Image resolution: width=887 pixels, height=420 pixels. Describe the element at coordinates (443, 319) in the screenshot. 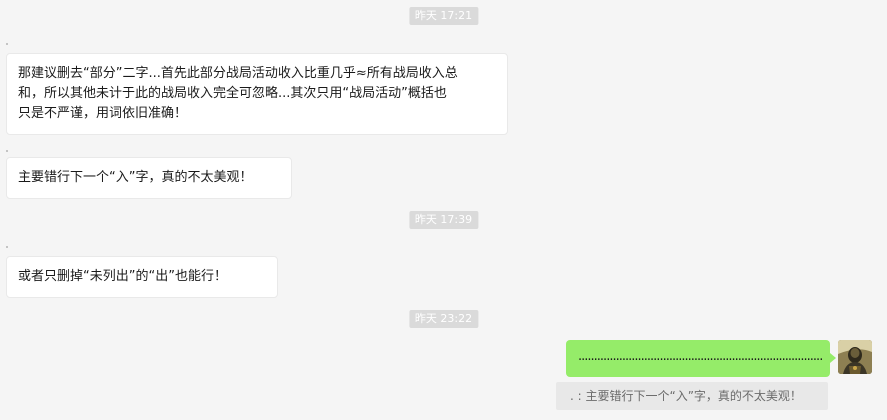

I see `timestamp: 昨天 23:22` at that location.